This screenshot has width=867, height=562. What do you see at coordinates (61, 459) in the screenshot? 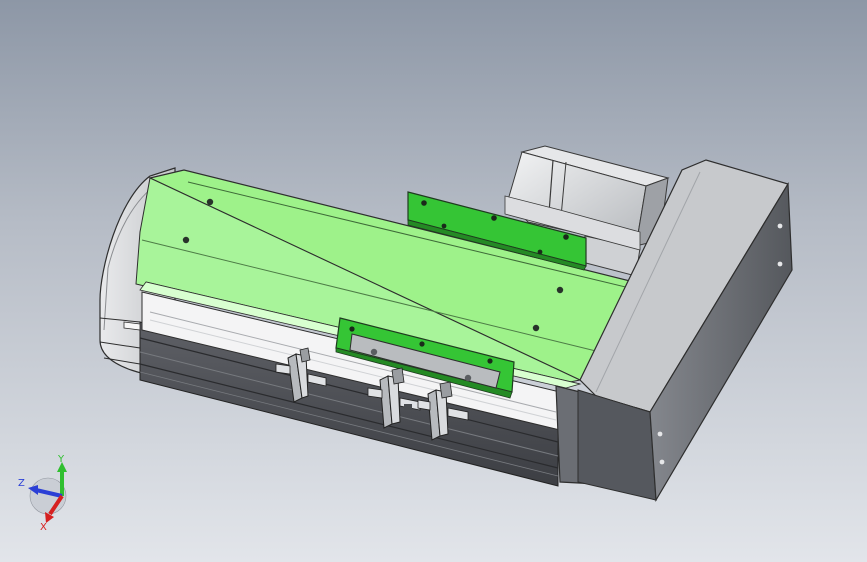
I see `y-axis-label: Y` at bounding box center [61, 459].